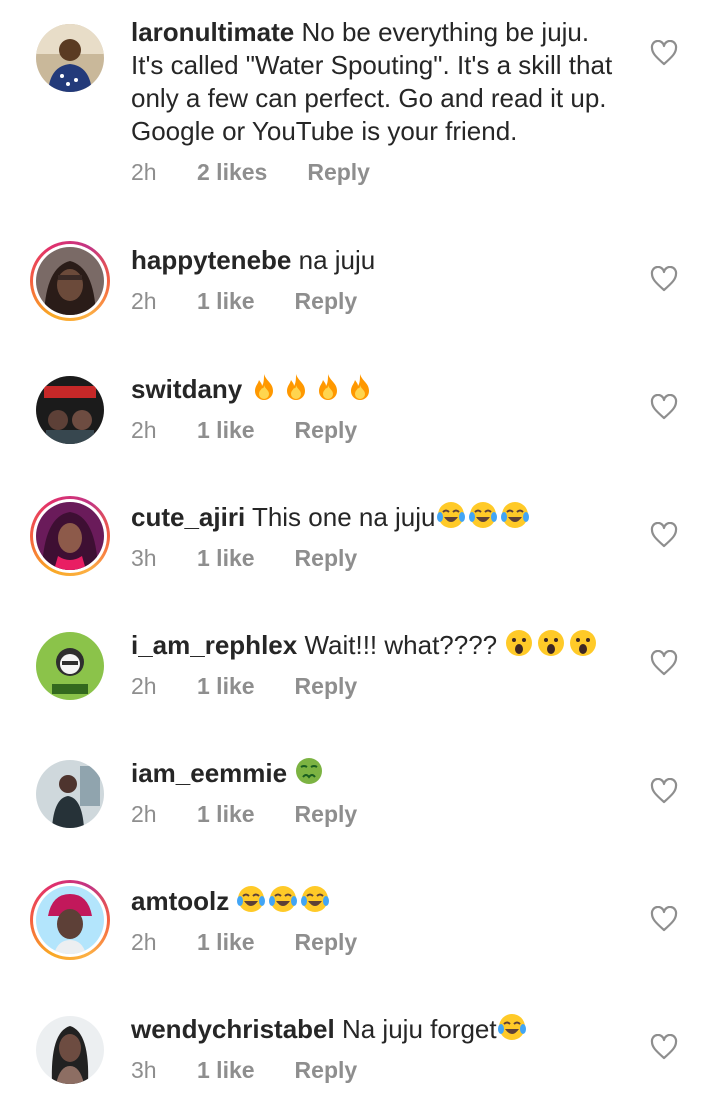 The height and width of the screenshot is (1110, 720). I want to click on comment-body: This one na juju, so click(343, 517).